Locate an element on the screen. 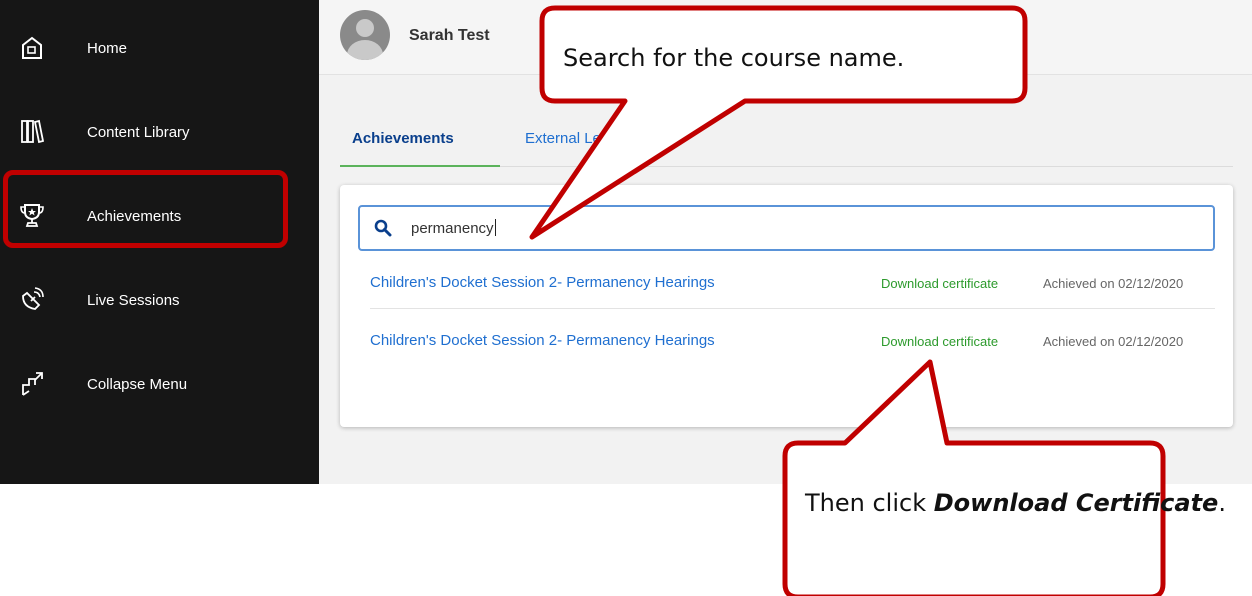  callout-bottom-text: Then click Download Certificate. is located at coordinates (1015, 503).